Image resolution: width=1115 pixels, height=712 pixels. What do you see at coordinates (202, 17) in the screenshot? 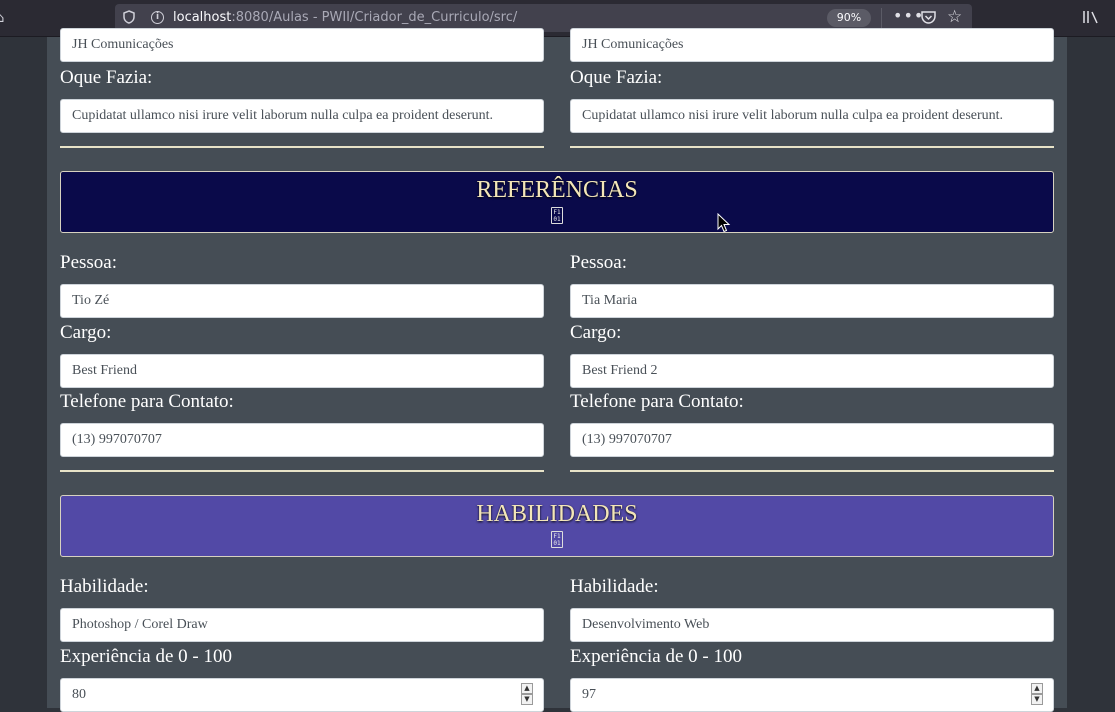
I see `url-host: localhost` at bounding box center [202, 17].